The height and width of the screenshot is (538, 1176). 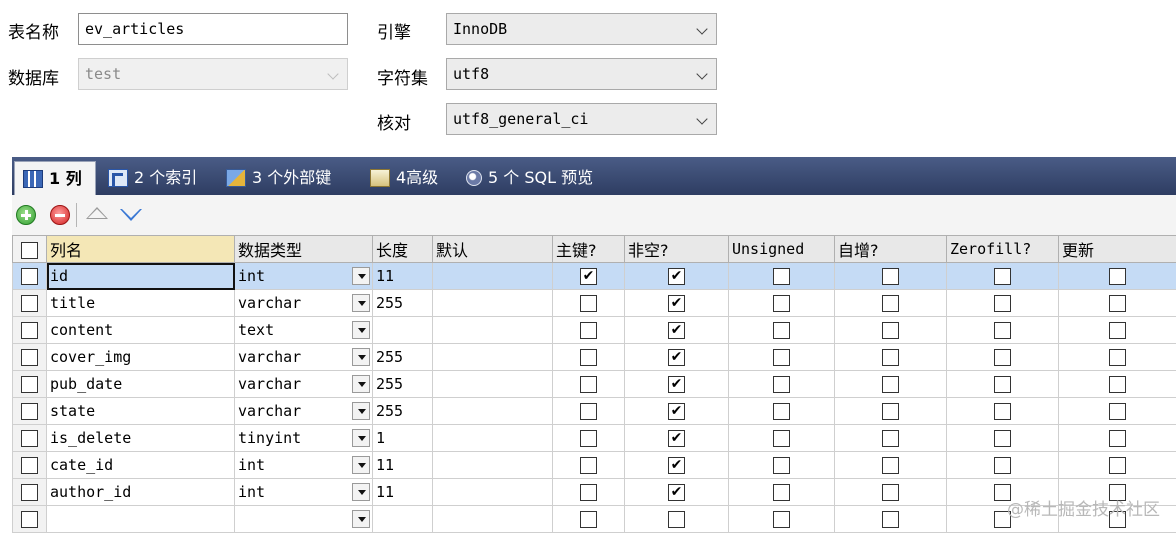 I want to click on cell-data-type: int, so click(x=303, y=465).